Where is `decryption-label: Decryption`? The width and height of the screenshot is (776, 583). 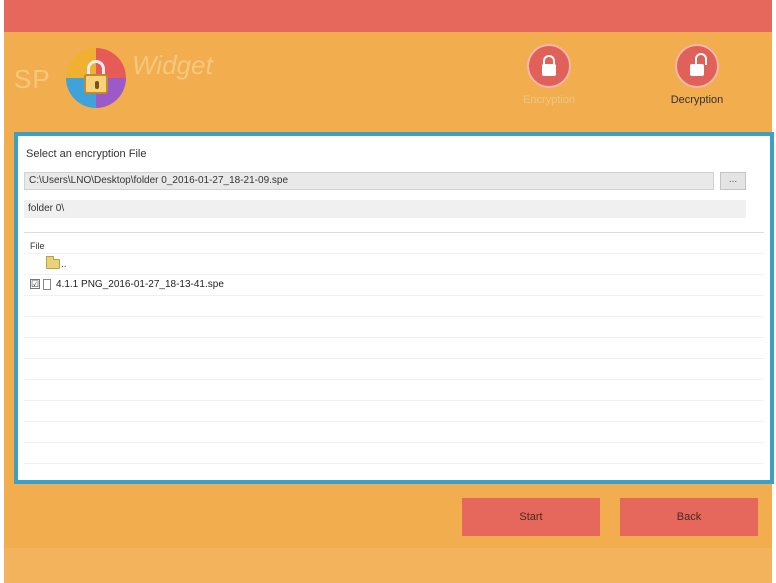 decryption-label: Decryption is located at coordinates (697, 100).